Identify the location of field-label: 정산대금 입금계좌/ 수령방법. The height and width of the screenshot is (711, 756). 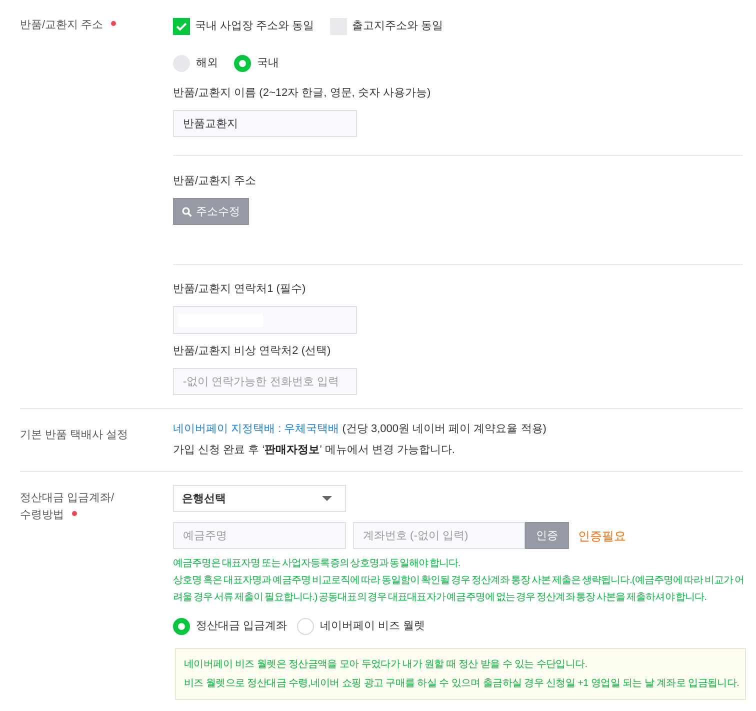
(67, 506).